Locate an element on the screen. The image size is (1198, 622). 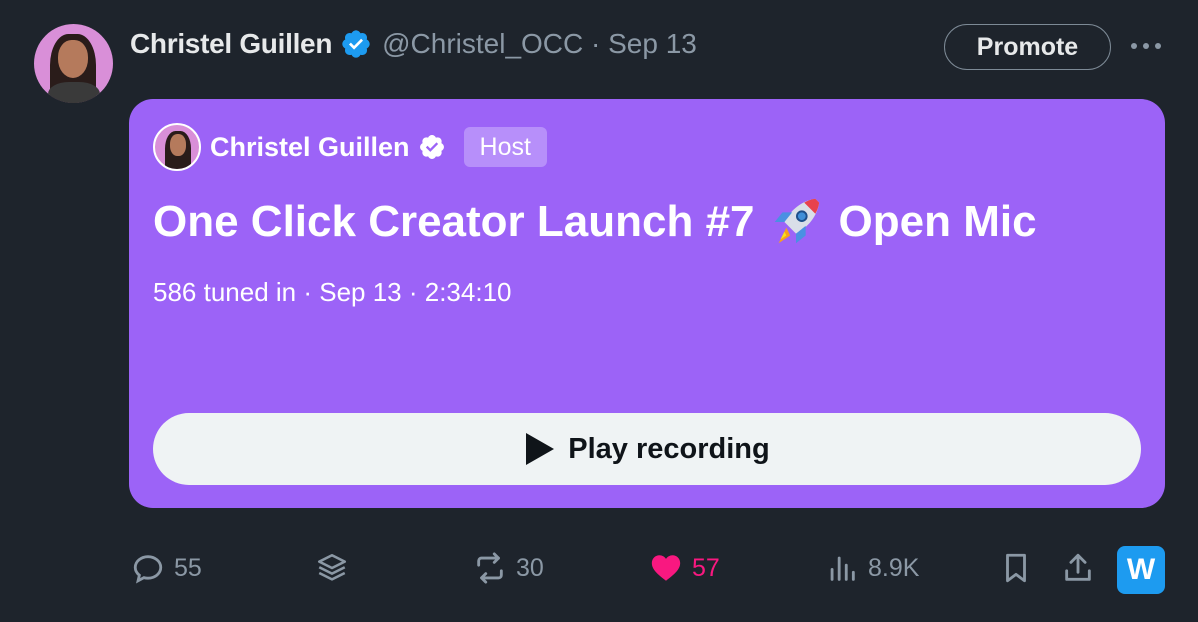
like-button: 57 is located at coordinates (684, 568).